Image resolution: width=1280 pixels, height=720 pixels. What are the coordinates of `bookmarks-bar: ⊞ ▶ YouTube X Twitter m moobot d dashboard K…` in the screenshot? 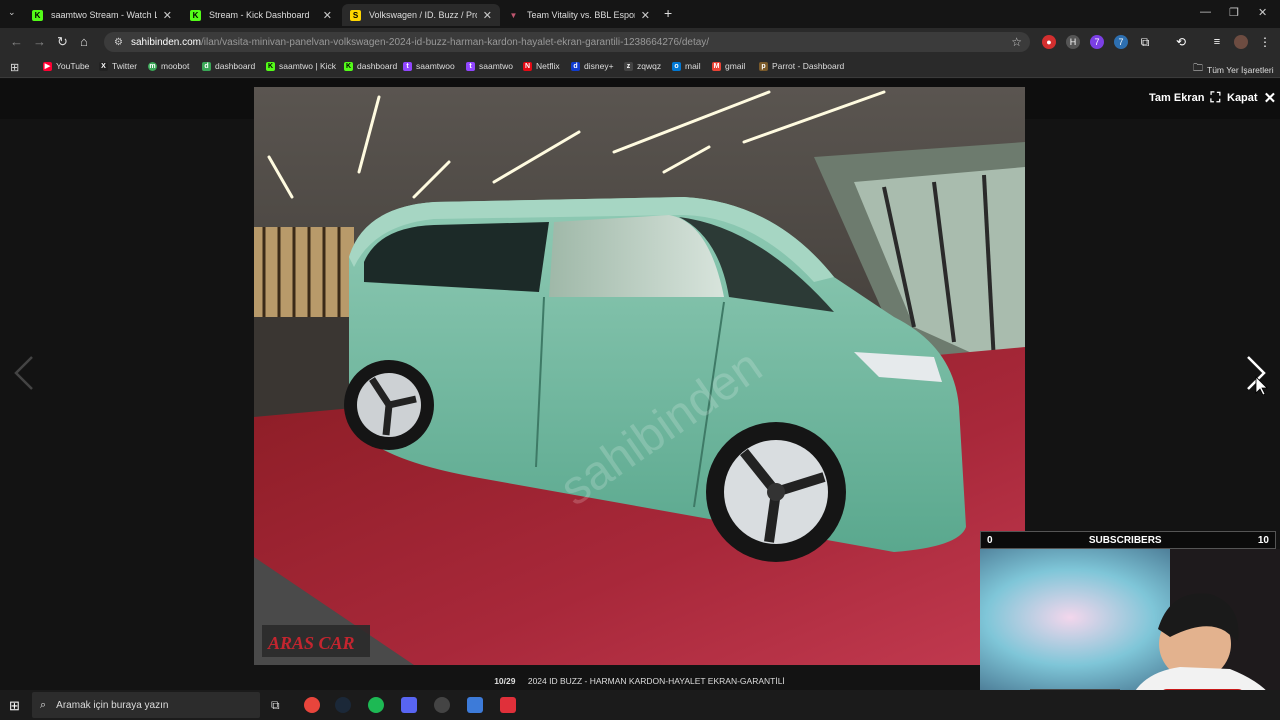 It's located at (640, 67).